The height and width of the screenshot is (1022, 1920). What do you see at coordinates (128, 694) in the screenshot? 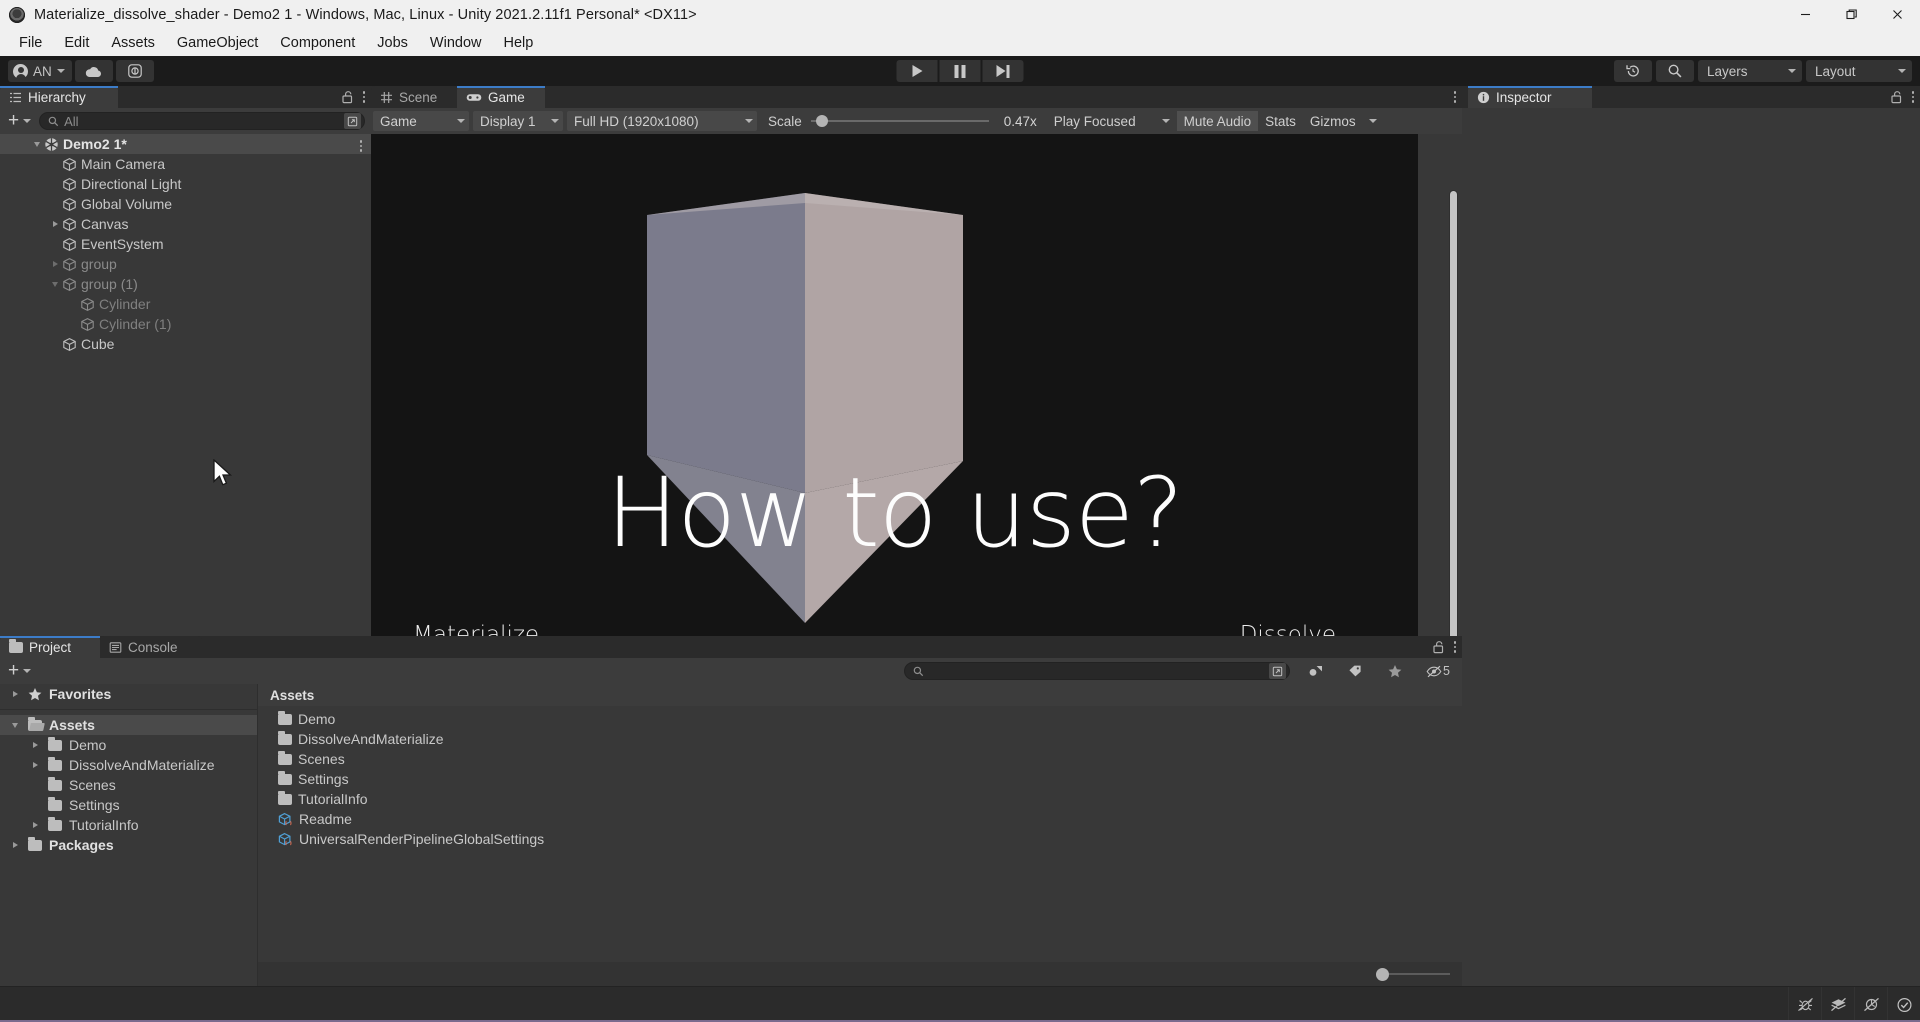
I see `project-tree-row: Favorites` at bounding box center [128, 694].